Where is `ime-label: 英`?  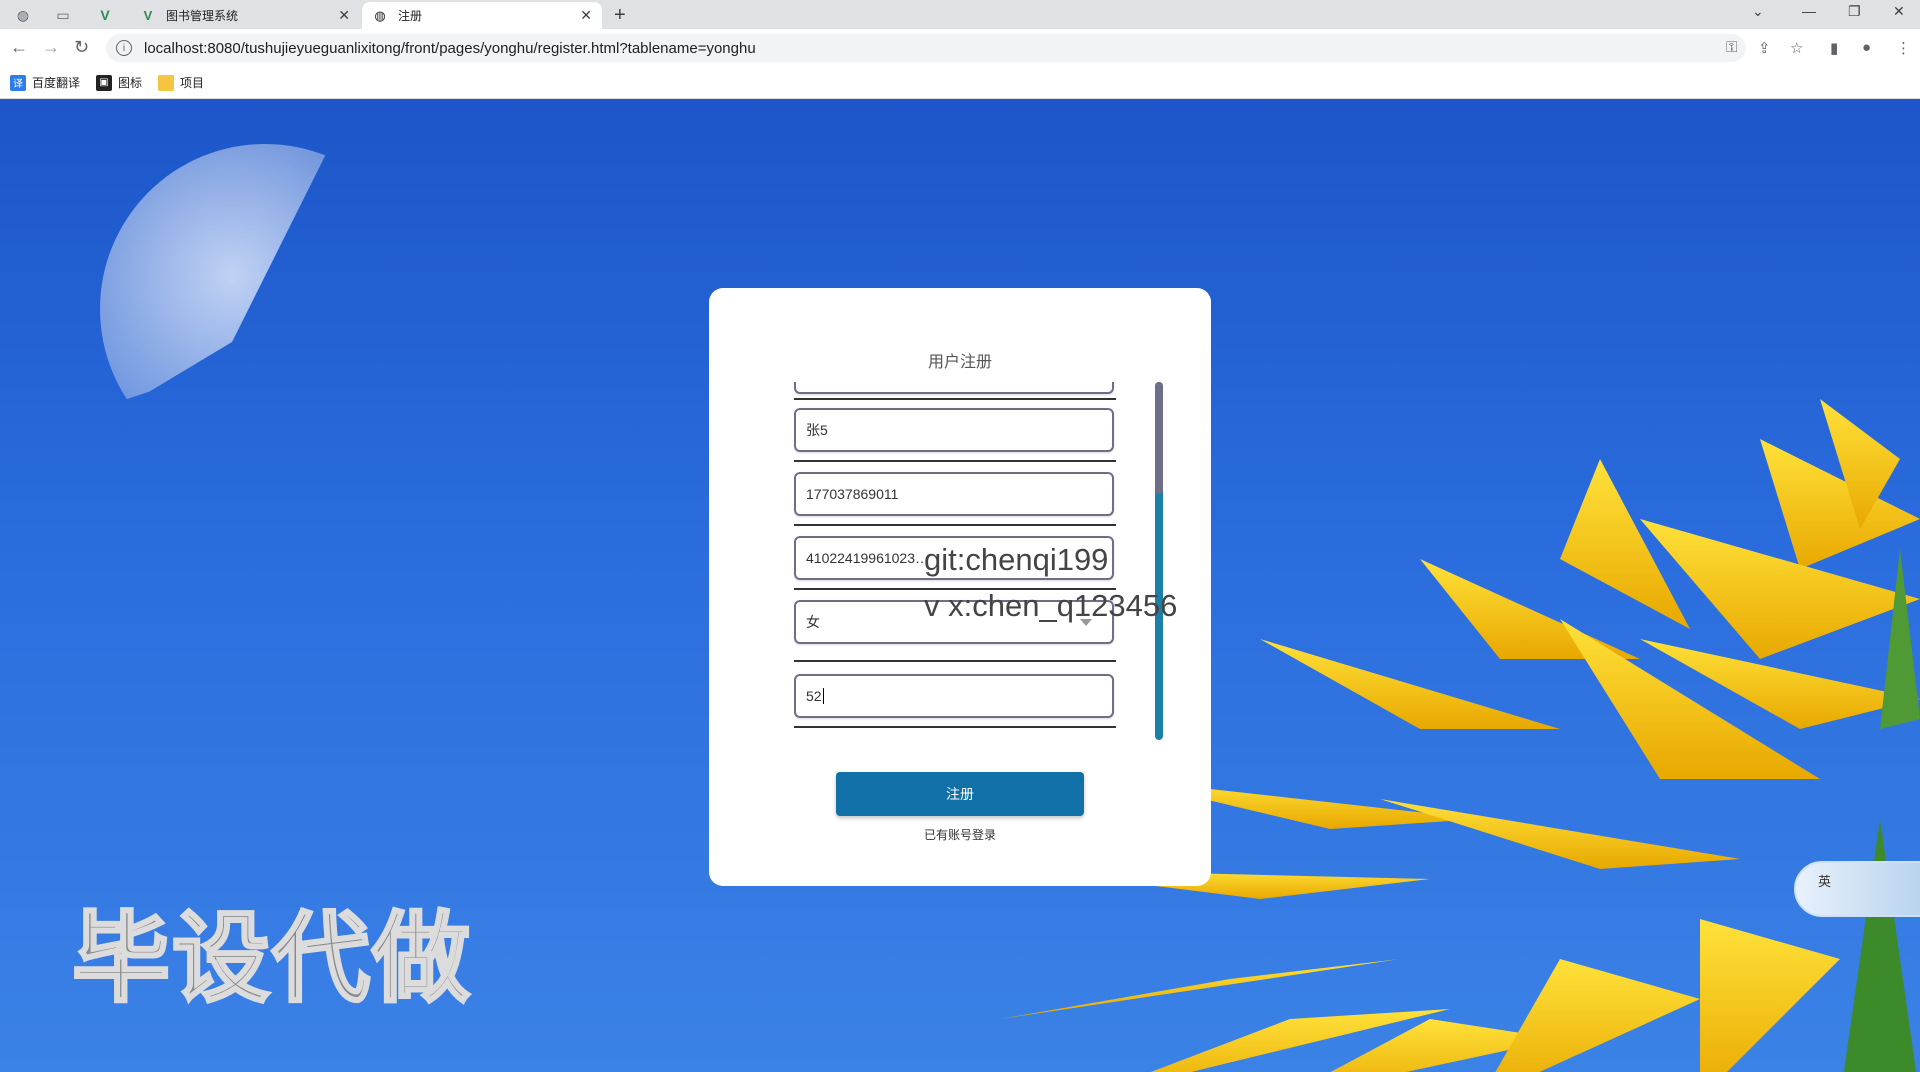 ime-label: 英 is located at coordinates (1825, 881).